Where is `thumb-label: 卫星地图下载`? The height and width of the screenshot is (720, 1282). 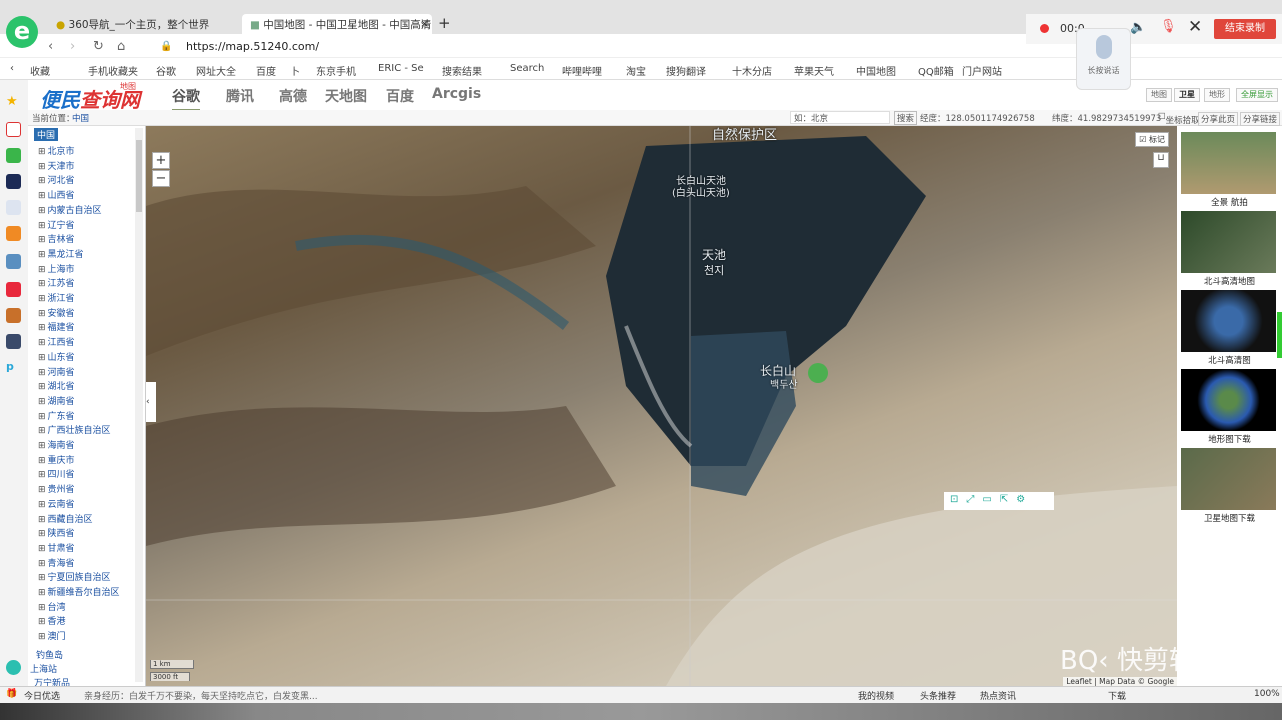 thumb-label: 卫星地图下载 is located at coordinates (1229, 518).